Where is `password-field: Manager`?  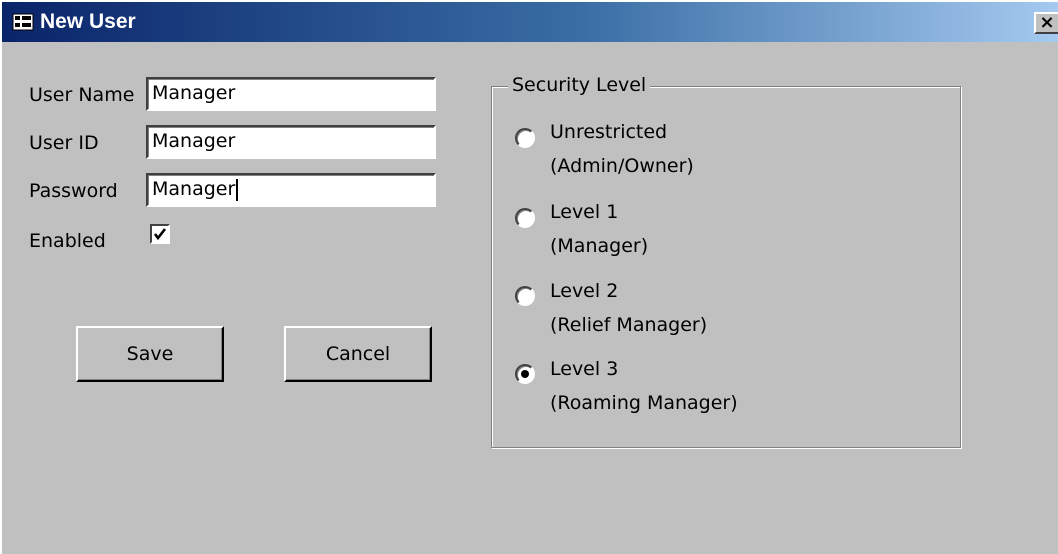
password-field: Manager is located at coordinates (291, 190).